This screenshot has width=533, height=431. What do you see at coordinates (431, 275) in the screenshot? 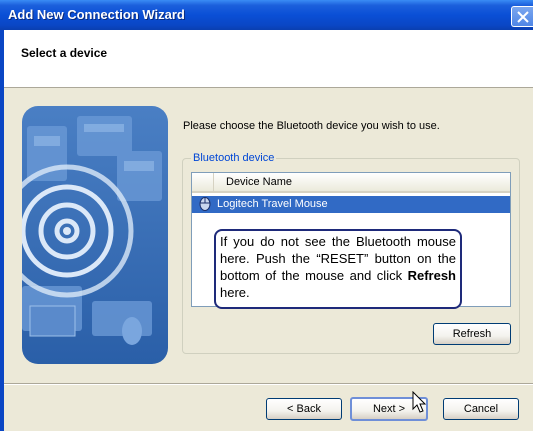
I see `callout-bold-text: Refresh` at bounding box center [431, 275].